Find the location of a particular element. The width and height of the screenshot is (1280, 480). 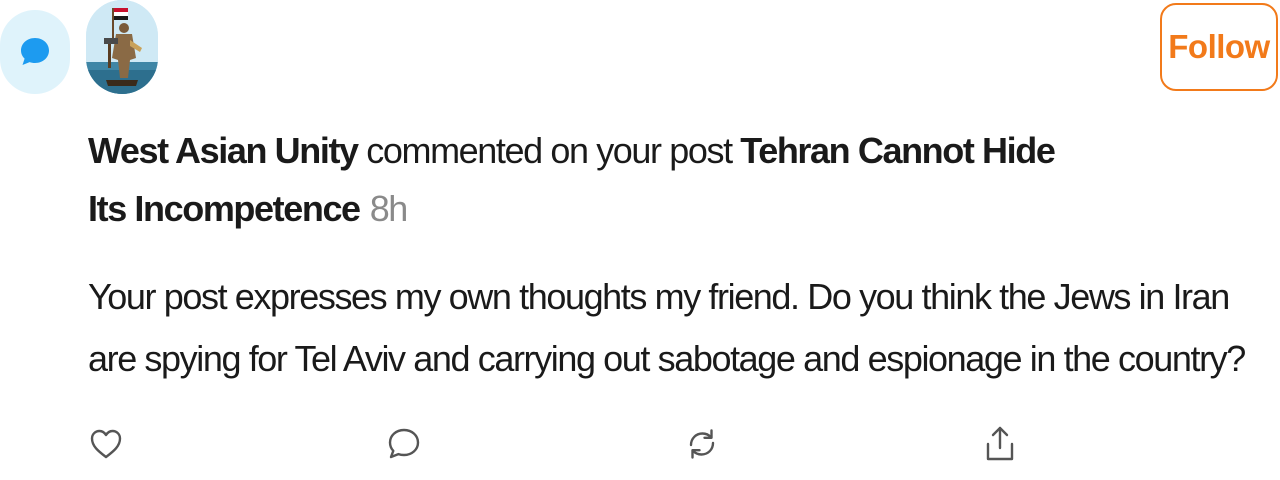

like-button is located at coordinates (106, 444).